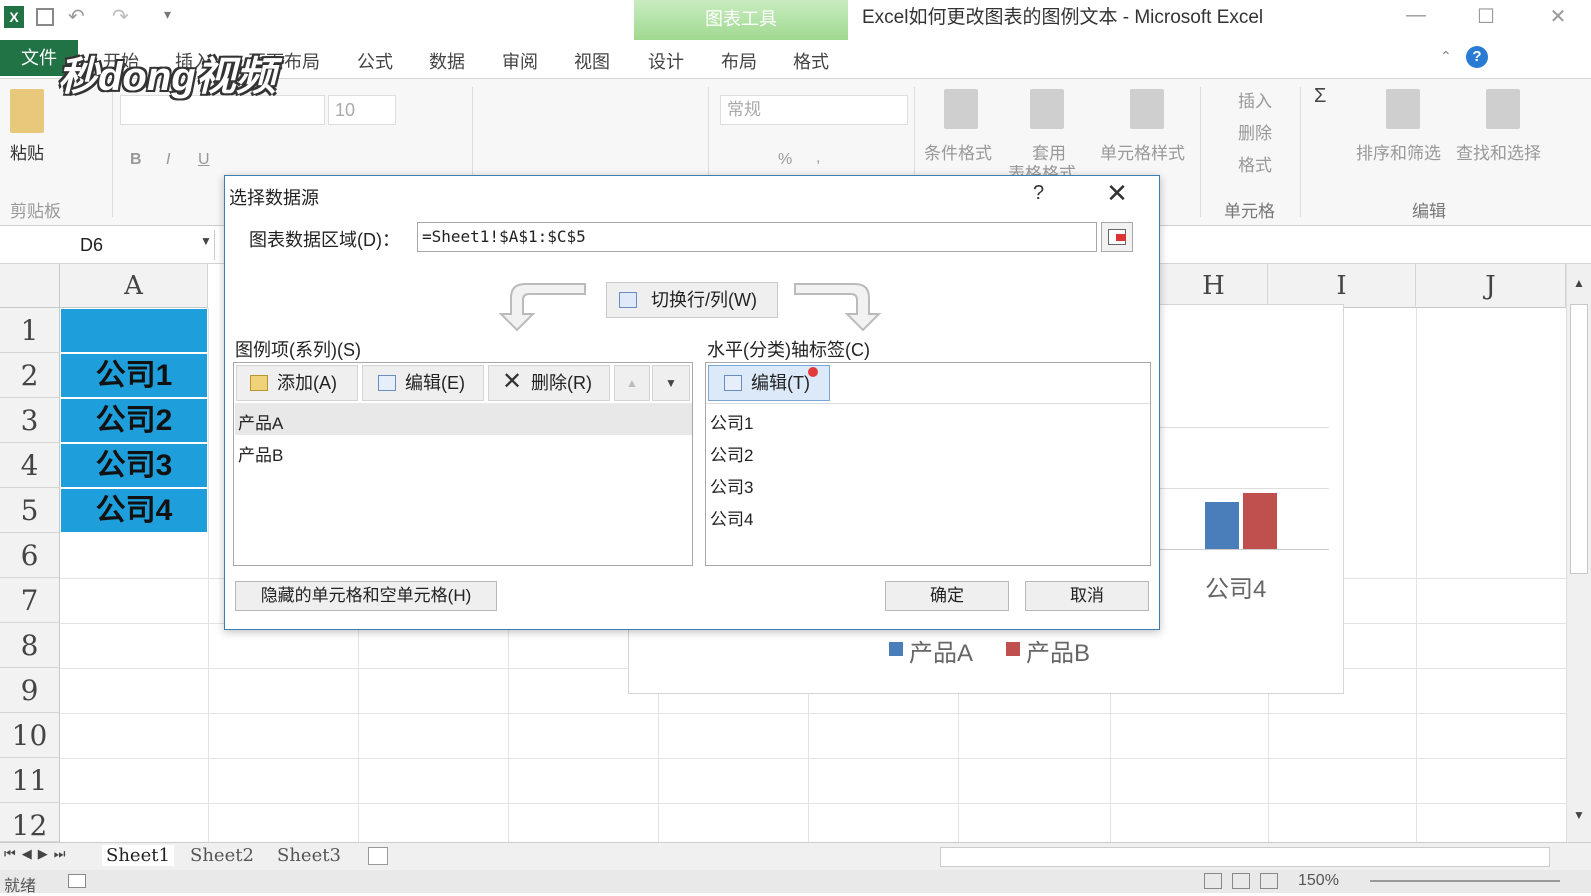  Describe the element at coordinates (138, 855) in the screenshot. I see `sheet-tab-1: Sheet1` at that location.